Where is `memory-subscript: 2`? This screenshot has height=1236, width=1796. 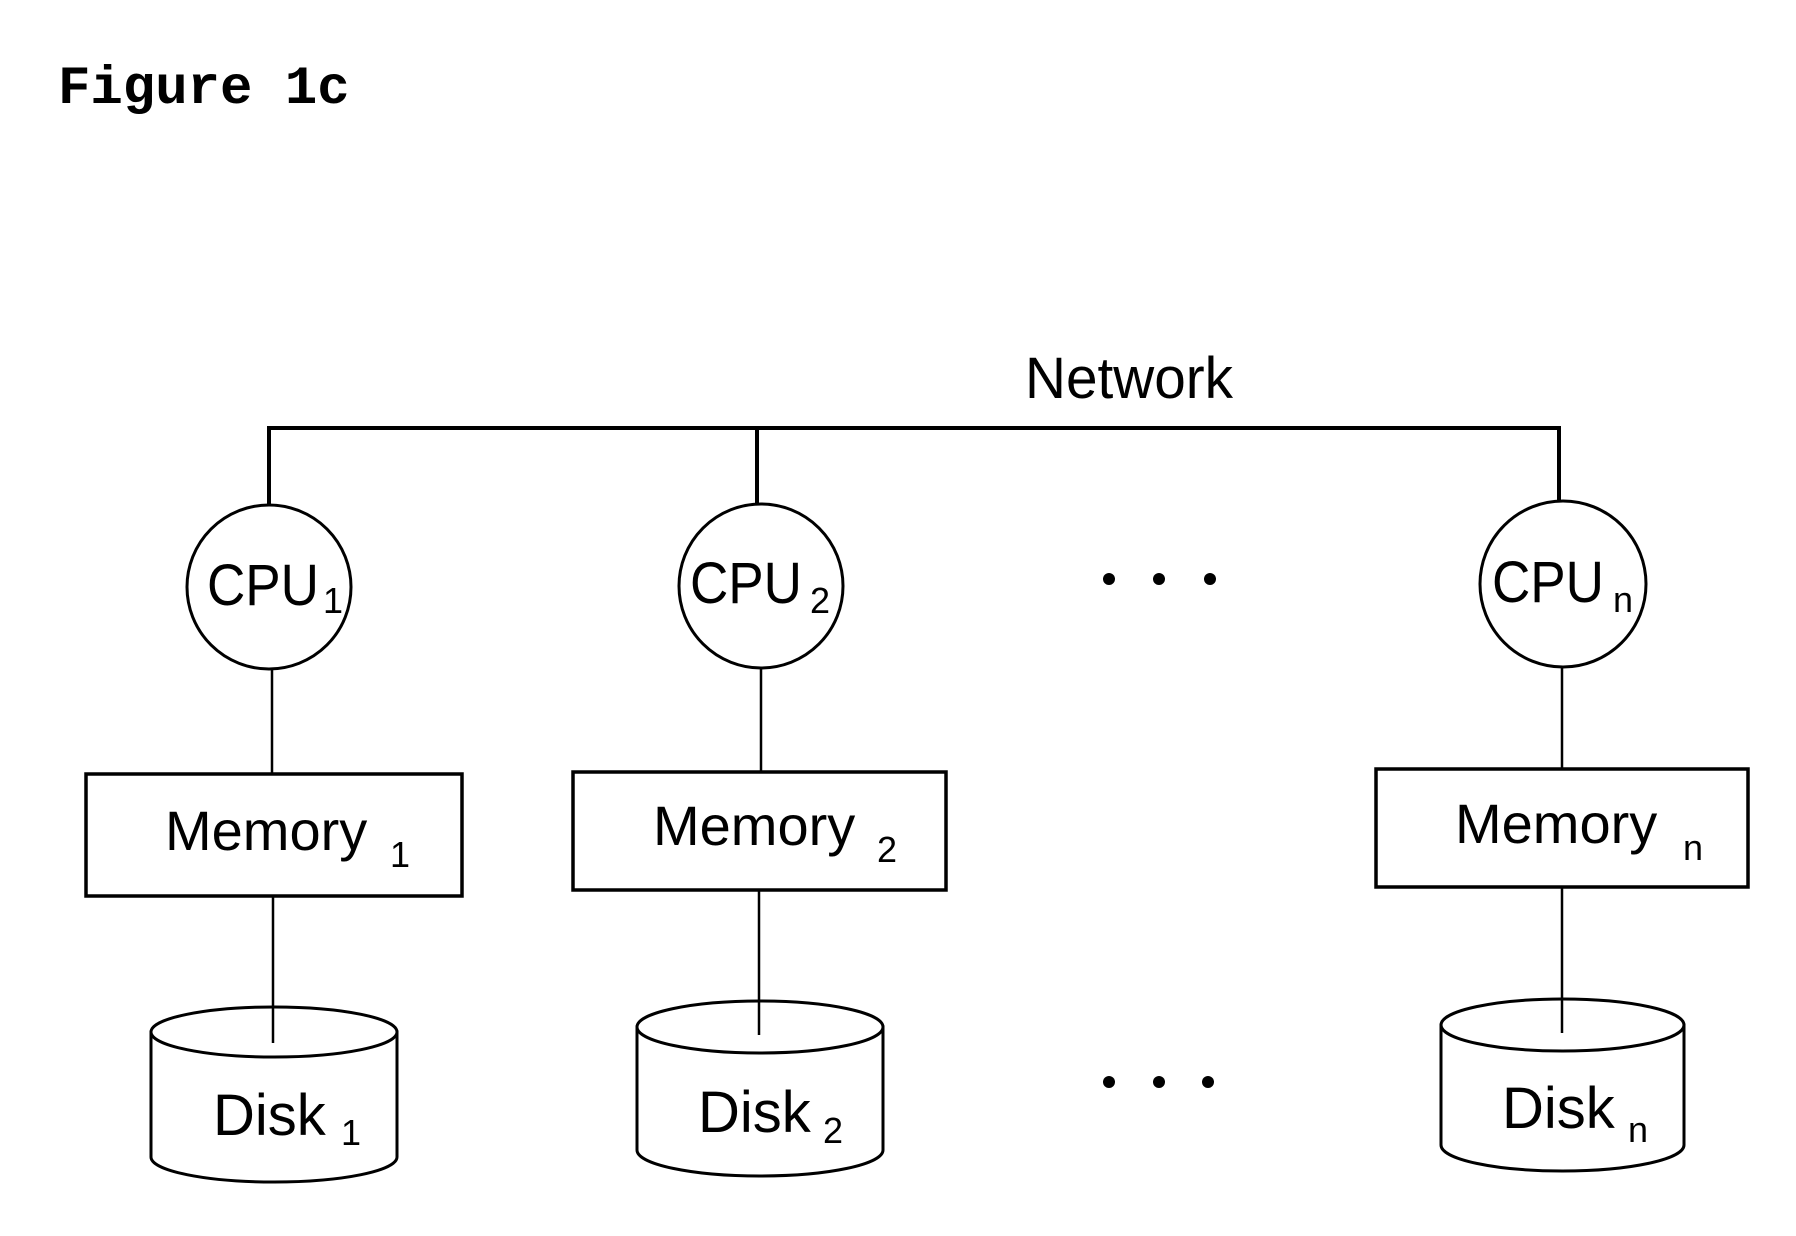 memory-subscript: 2 is located at coordinates (887, 849).